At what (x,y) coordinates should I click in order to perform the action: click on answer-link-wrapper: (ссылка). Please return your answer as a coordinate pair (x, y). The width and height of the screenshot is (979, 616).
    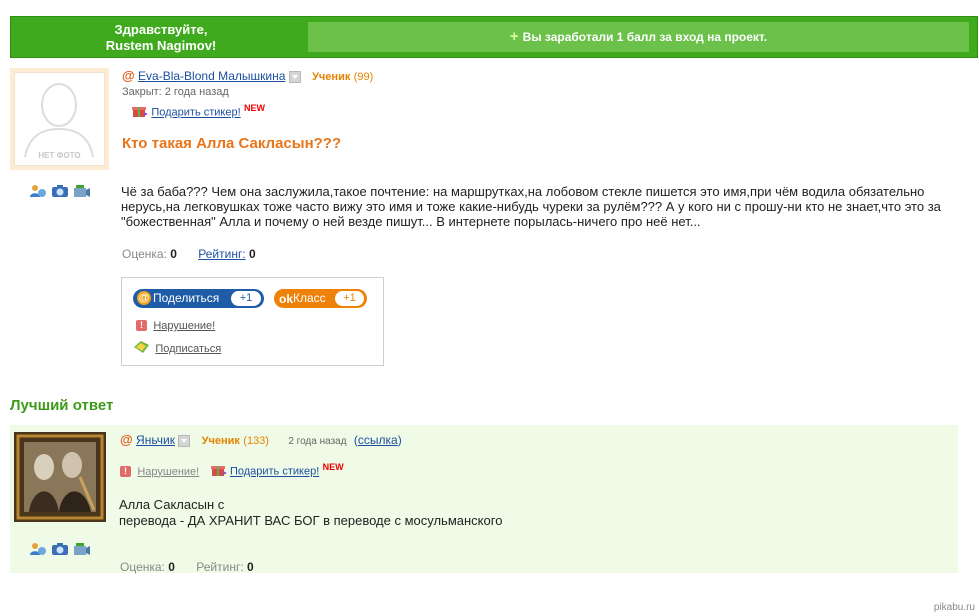
    Looking at the image, I should click on (378, 440).